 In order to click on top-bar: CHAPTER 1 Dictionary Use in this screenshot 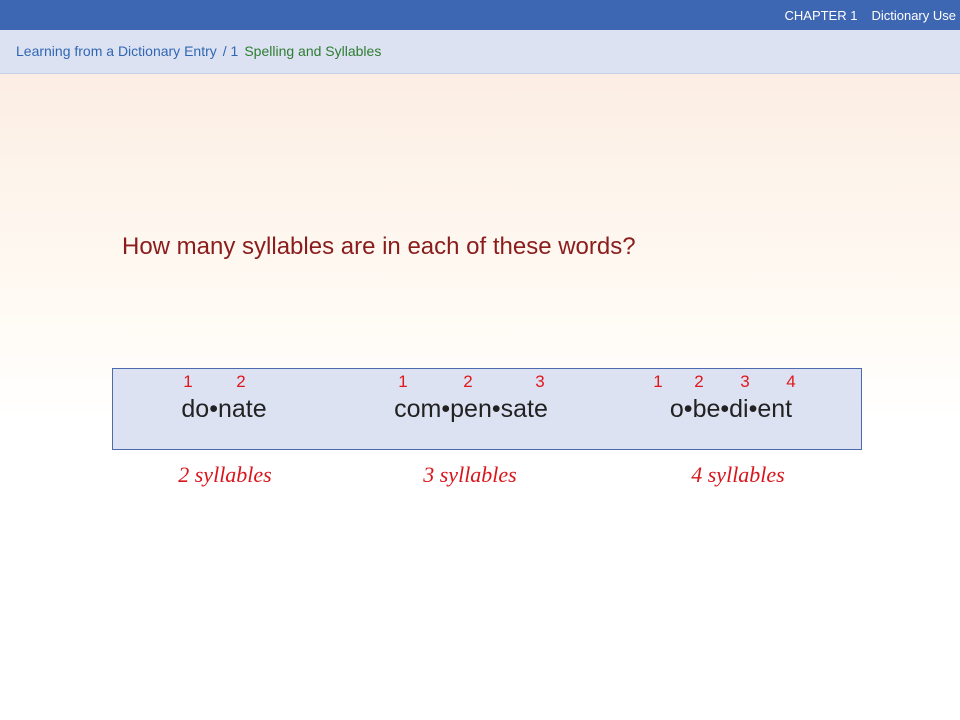, I will do `click(480, 15)`.